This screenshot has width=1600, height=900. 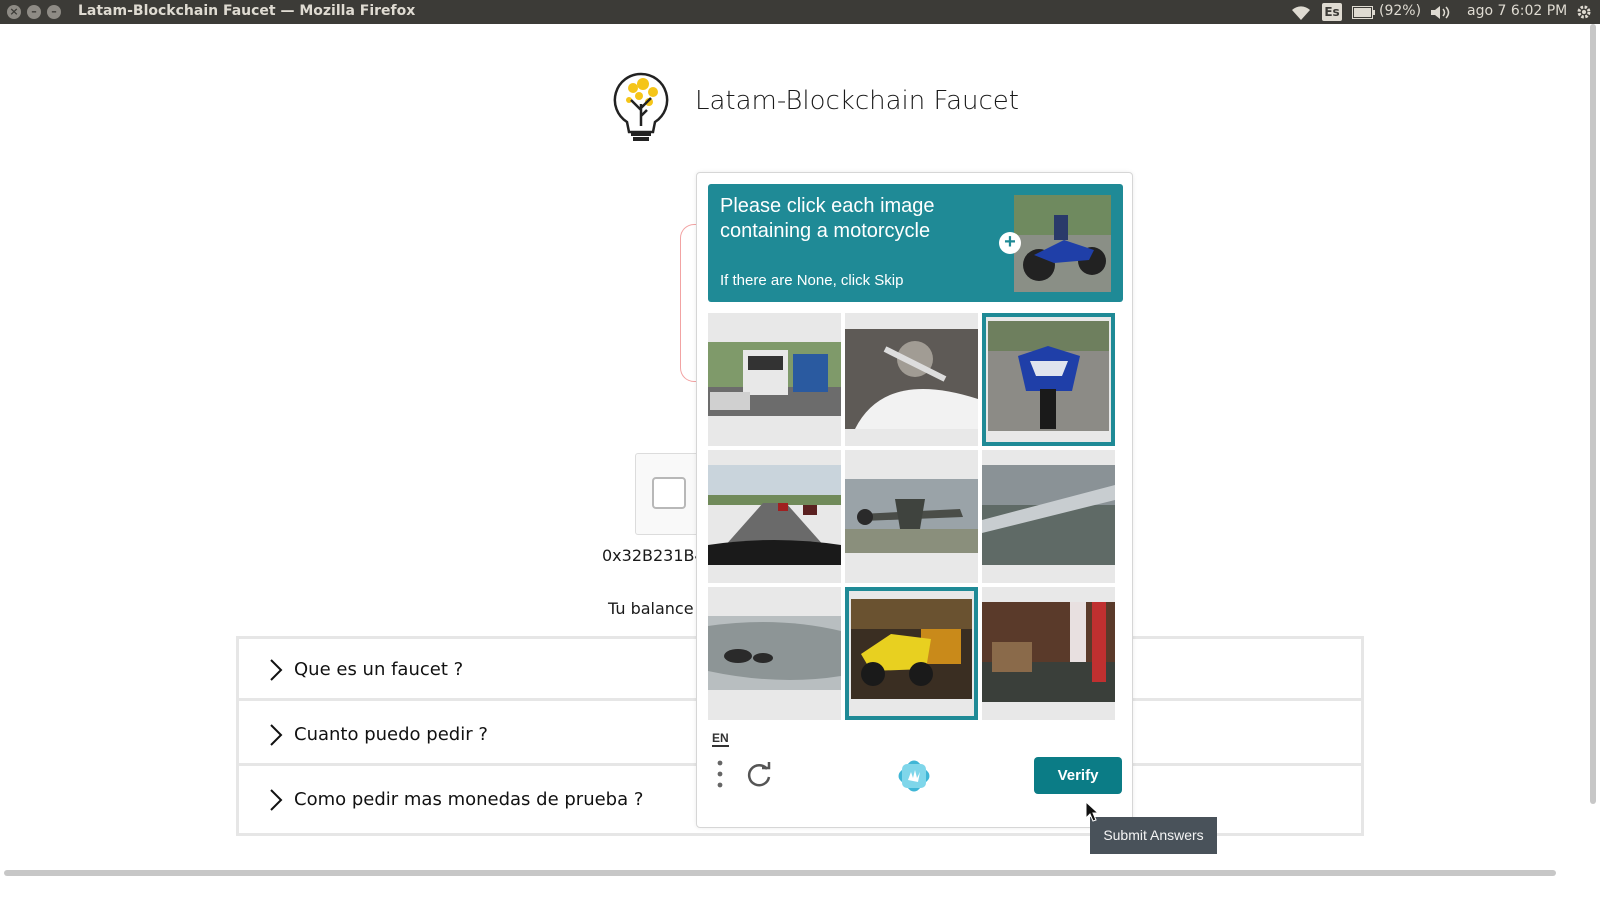 What do you see at coordinates (669, 493) in the screenshot?
I see `captcha-checkbox` at bounding box center [669, 493].